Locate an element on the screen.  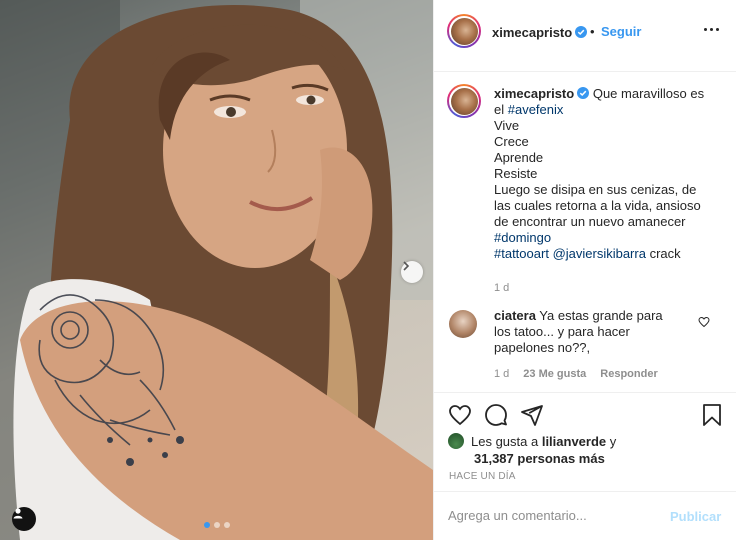
caption-line: las cuales retorna a la vida, ansioso is located at coordinates (597, 205).